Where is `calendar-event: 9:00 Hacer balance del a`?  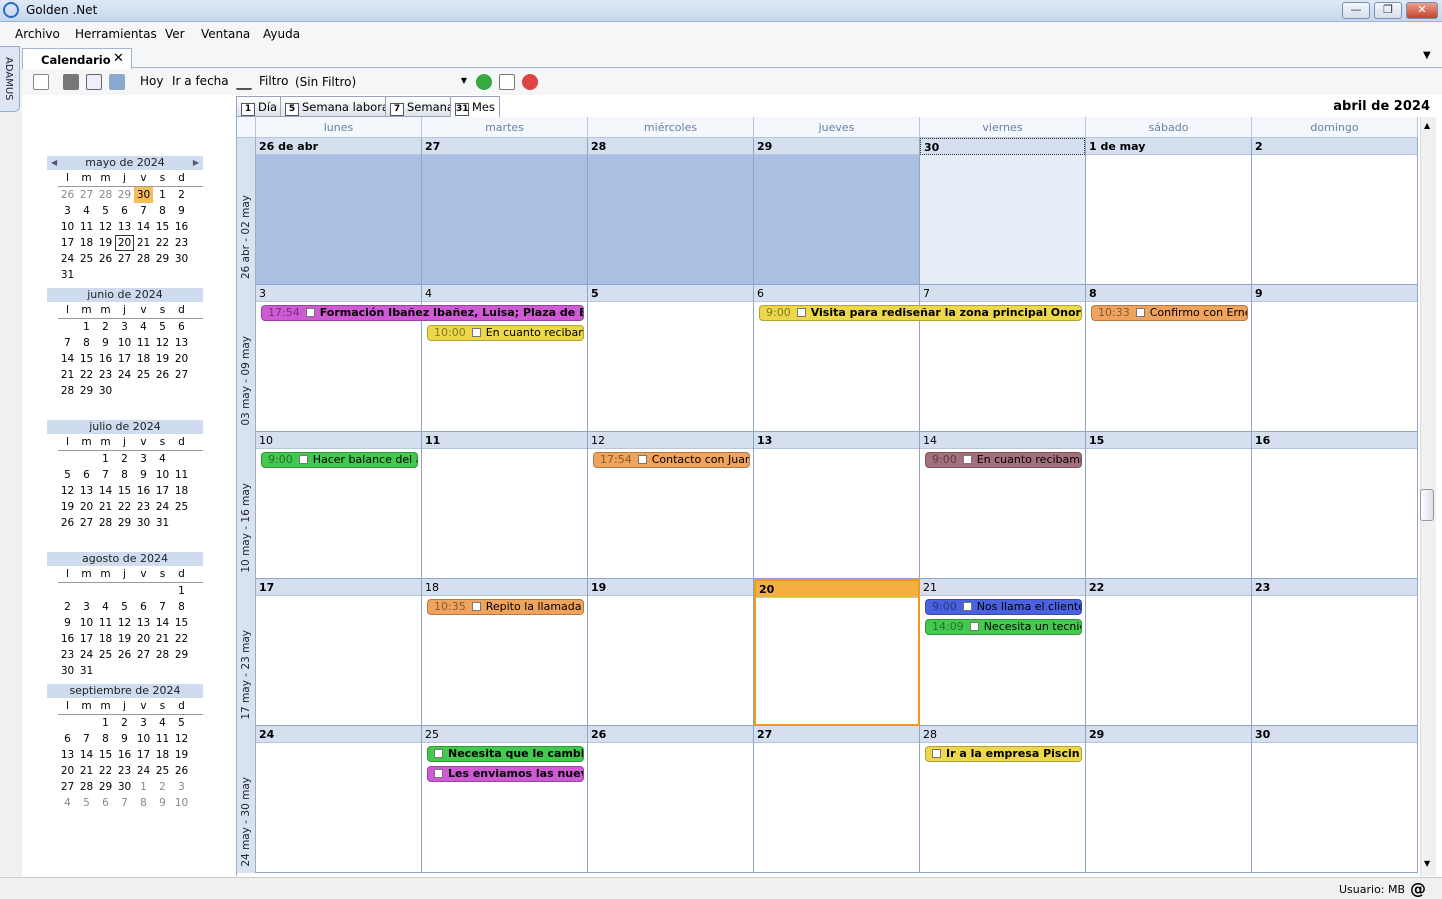
calendar-event: 9:00 Hacer balance del a is located at coordinates (339, 460).